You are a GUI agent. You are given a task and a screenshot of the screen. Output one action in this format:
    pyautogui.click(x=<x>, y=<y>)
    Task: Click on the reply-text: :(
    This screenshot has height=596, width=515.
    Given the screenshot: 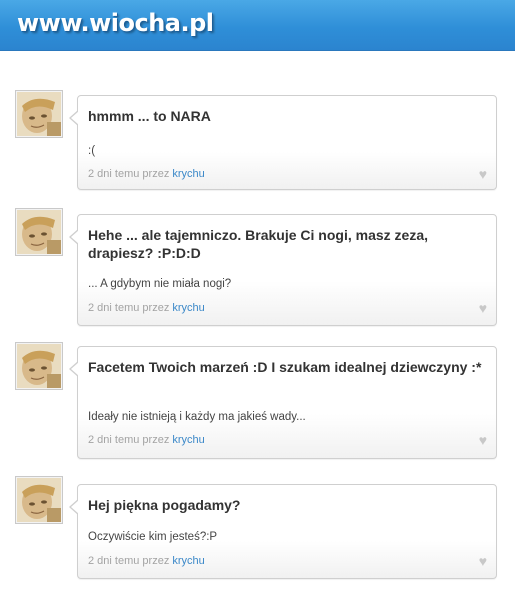 What is the action you would take?
    pyautogui.click(x=92, y=151)
    